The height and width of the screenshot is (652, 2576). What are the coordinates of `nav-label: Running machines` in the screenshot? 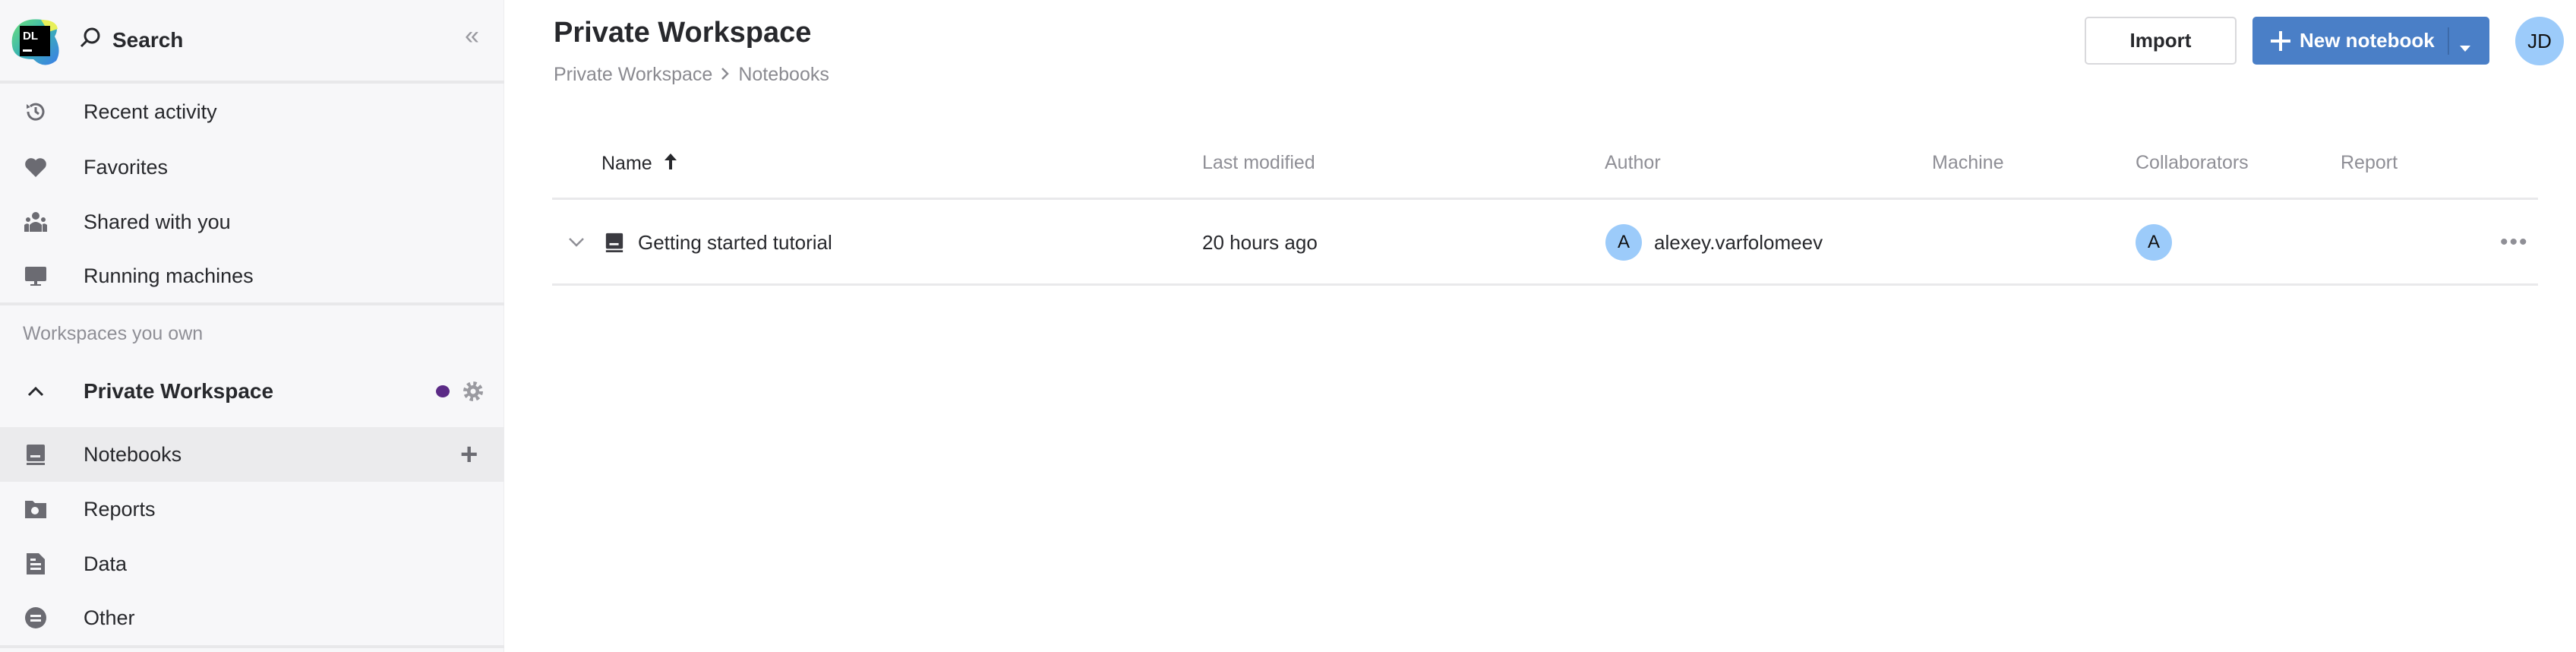 It's located at (169, 275).